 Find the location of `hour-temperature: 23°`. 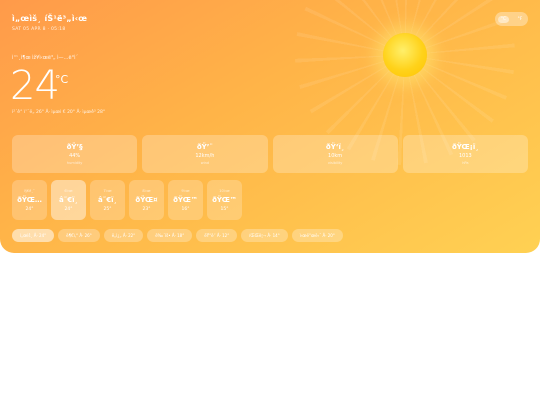

hour-temperature: 23° is located at coordinates (146, 209).